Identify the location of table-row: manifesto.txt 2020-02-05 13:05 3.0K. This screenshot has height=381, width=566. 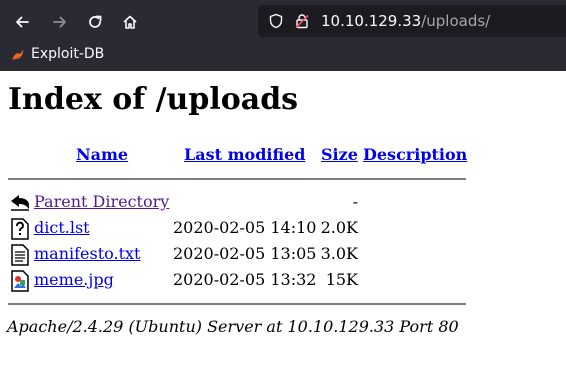
(283, 255).